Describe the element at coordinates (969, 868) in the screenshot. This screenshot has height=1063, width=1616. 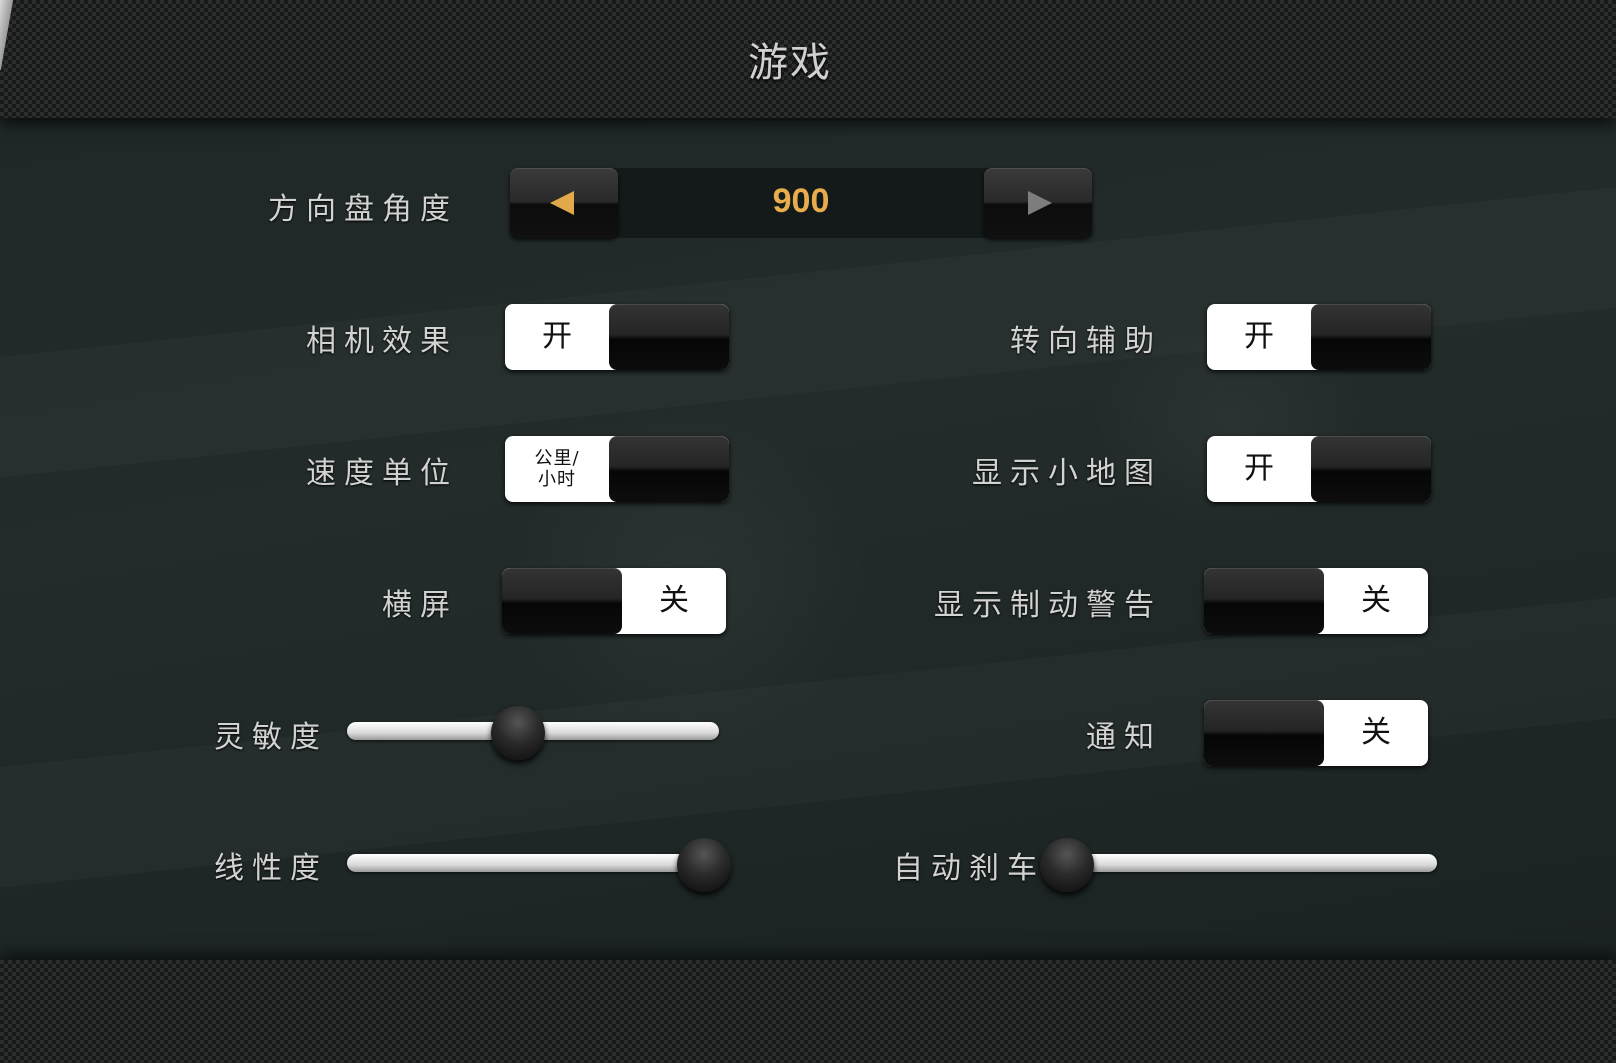
I see `auto-brake-label: 自动刹车` at that location.